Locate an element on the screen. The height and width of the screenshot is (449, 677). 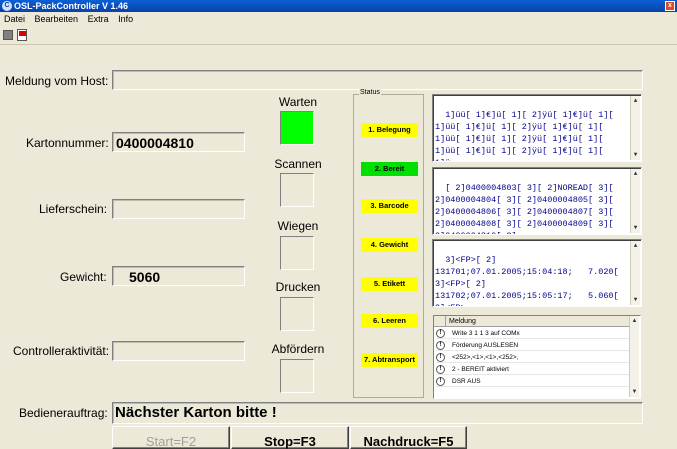
list-item: ! Write 3 1 1 3 auf COMx is located at coordinates (533, 333).